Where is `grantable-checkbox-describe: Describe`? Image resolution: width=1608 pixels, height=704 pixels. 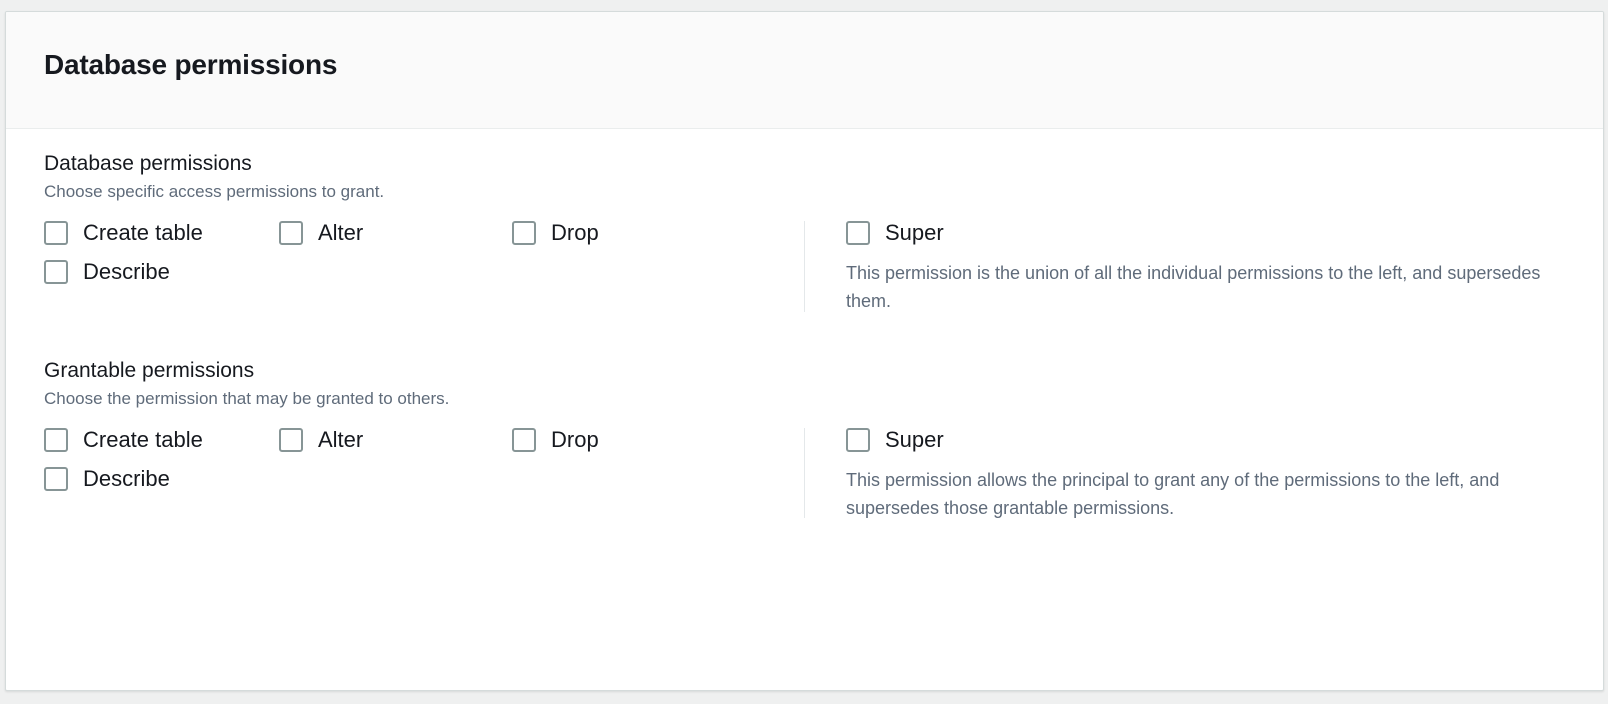
grantable-checkbox-describe: Describe is located at coordinates (161, 478).